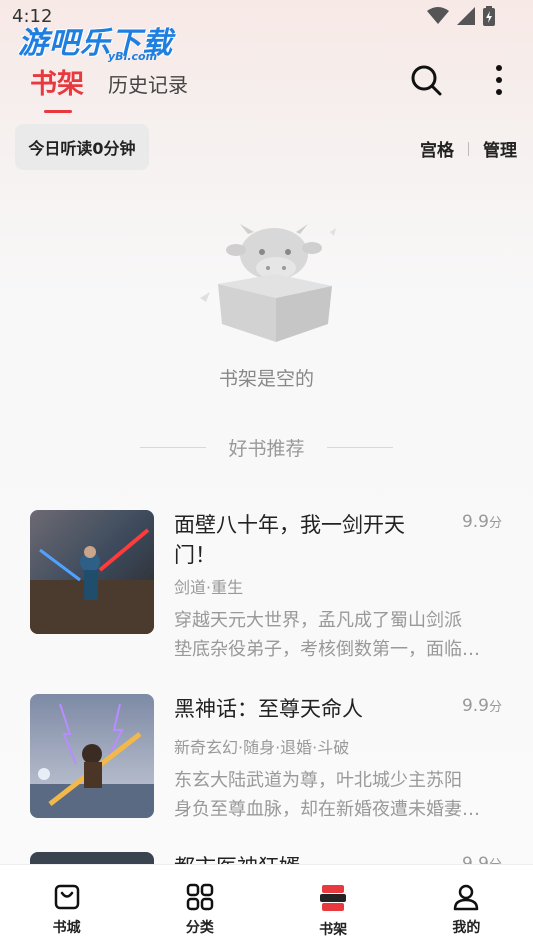  I want to click on more-button, so click(499, 80).